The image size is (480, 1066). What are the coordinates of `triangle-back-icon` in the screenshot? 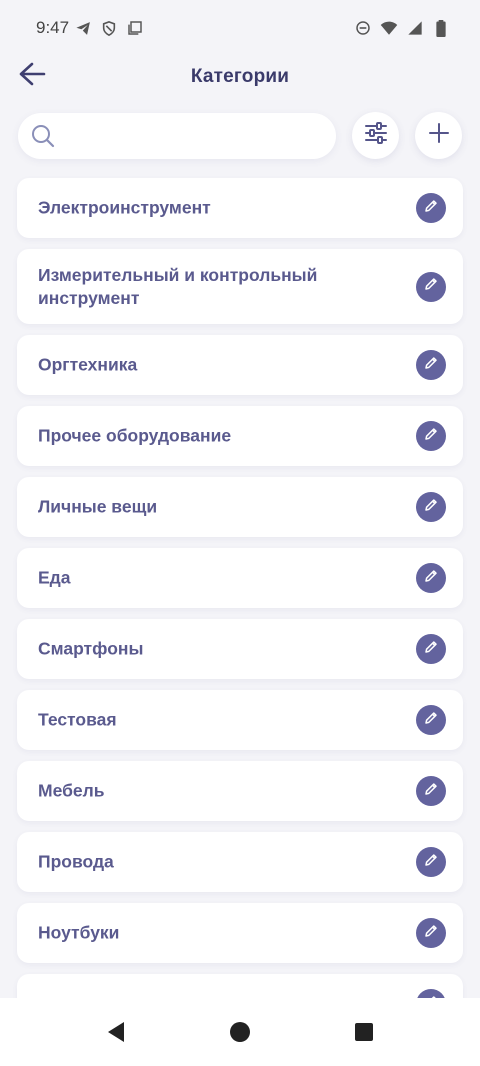 It's located at (116, 1034).